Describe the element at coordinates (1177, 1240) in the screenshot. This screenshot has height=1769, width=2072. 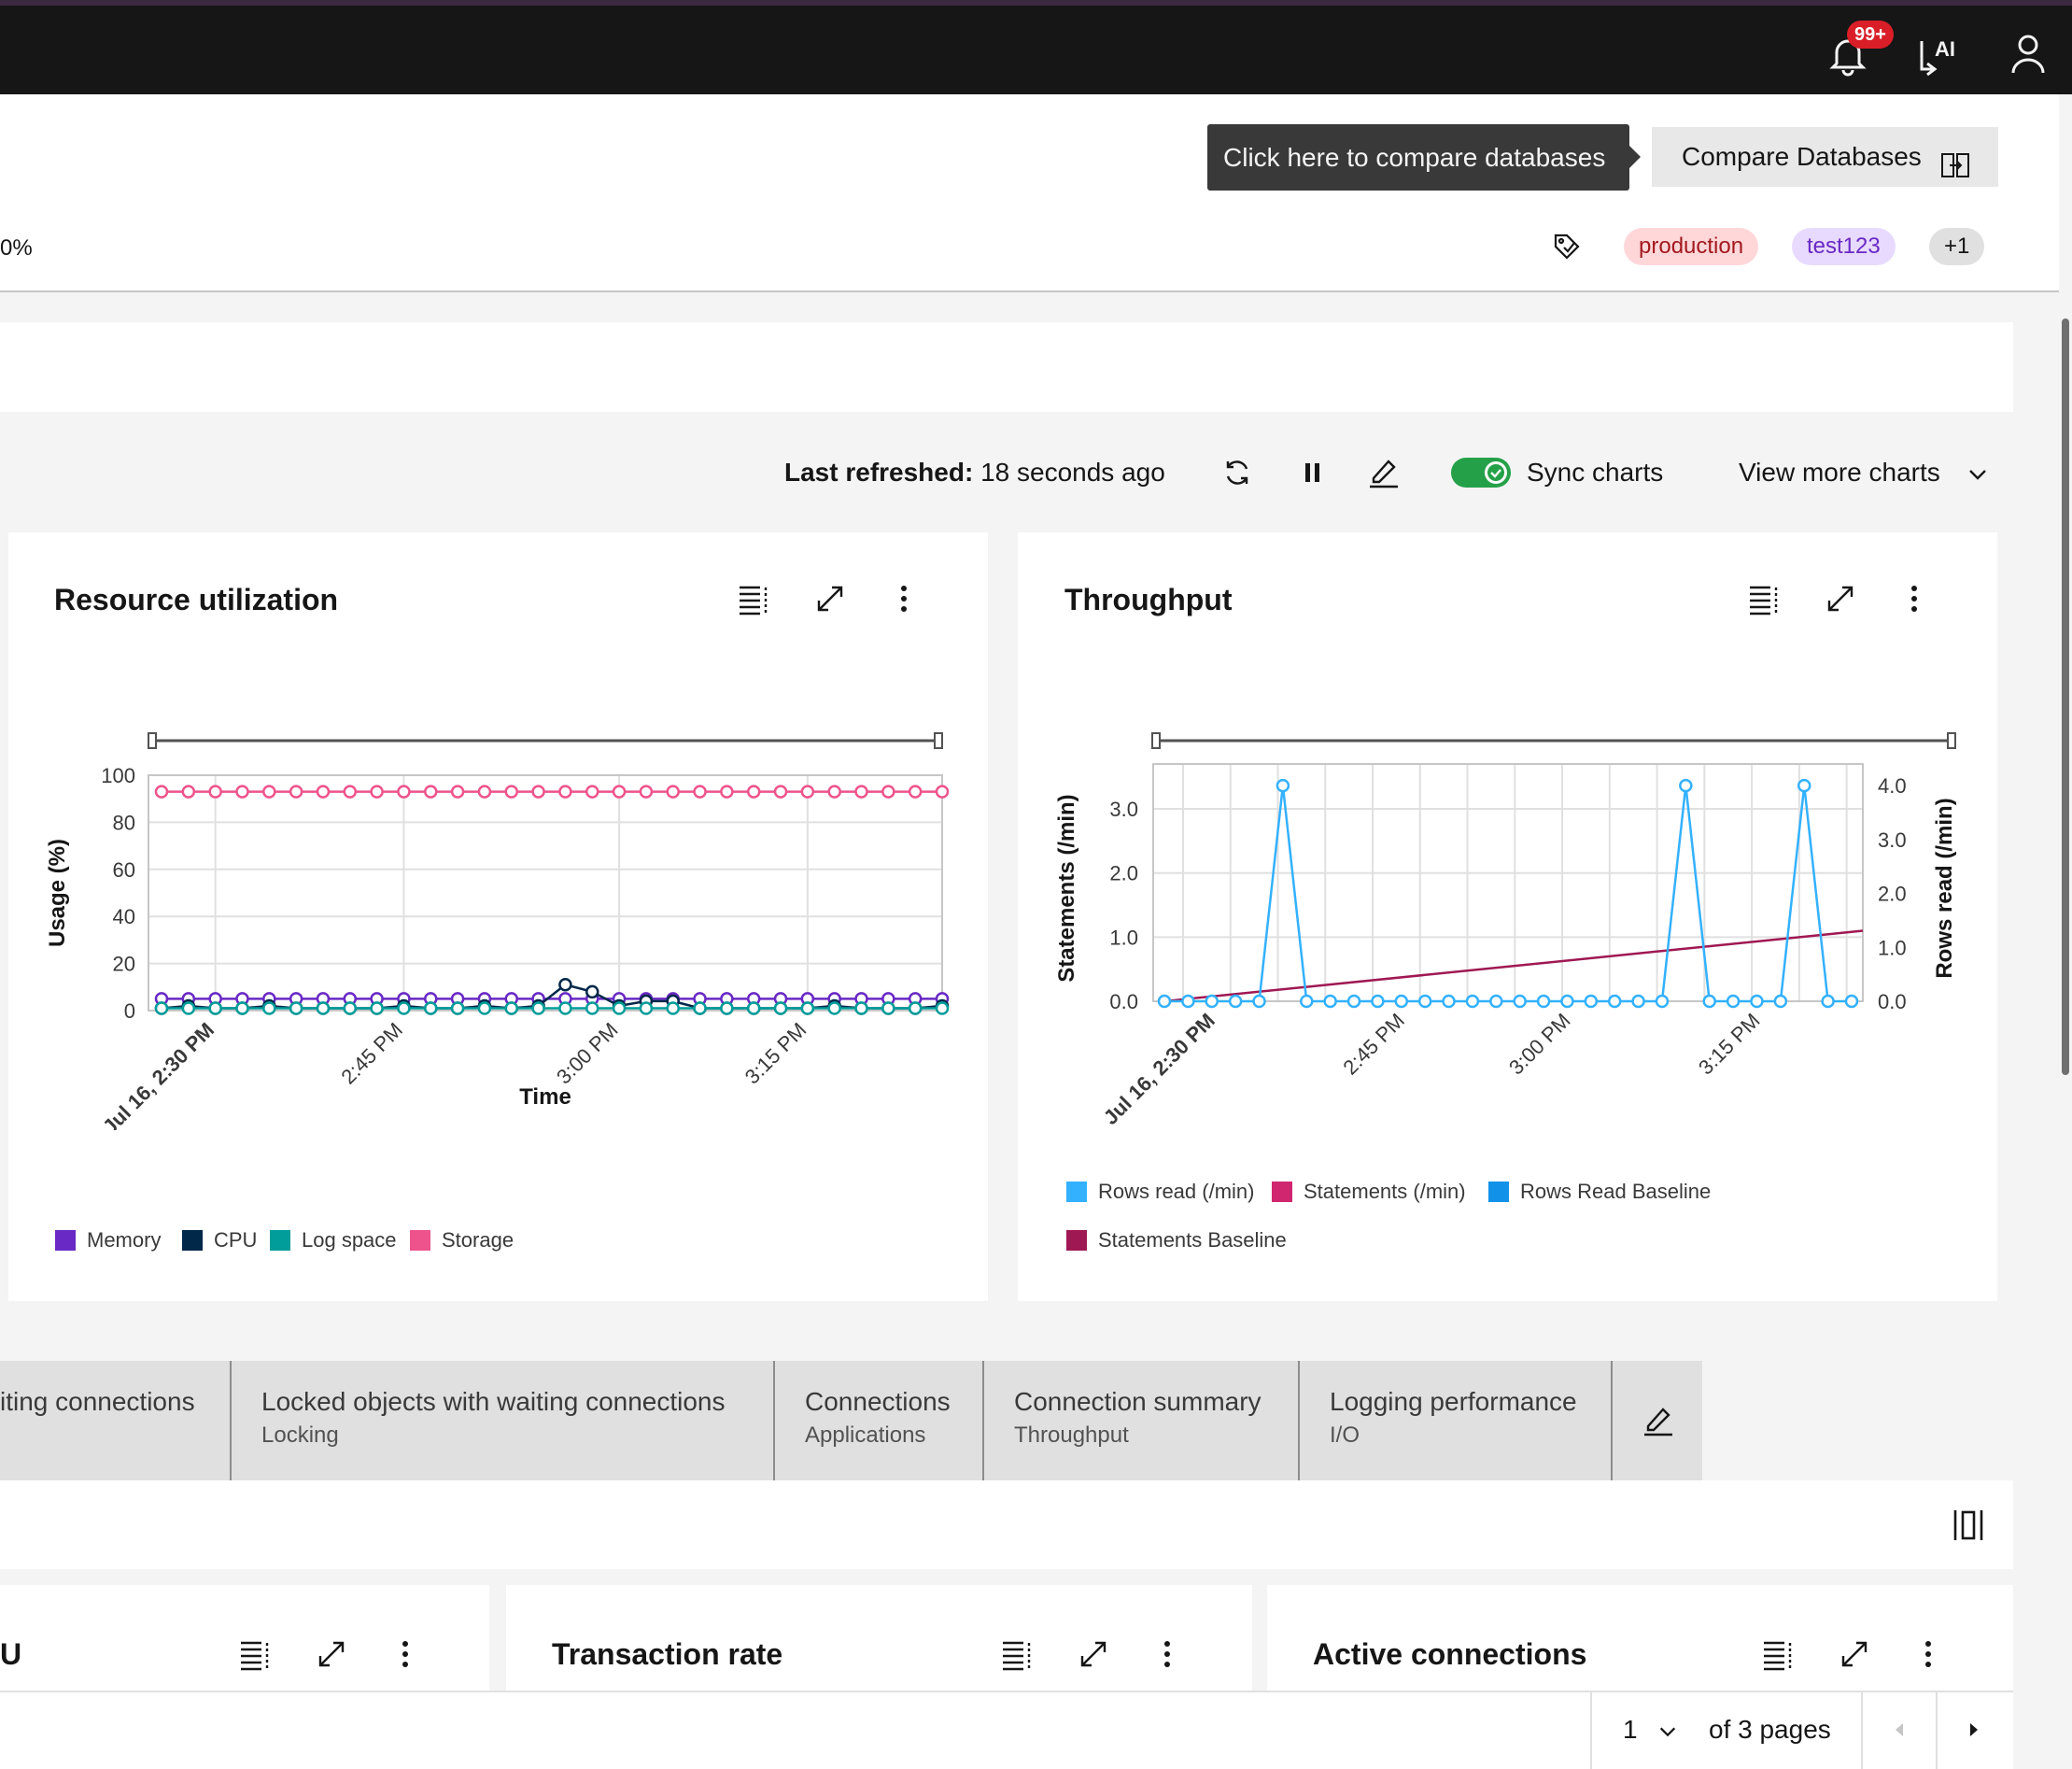
I see `legend-statements-baseline: Statements Baseline` at that location.